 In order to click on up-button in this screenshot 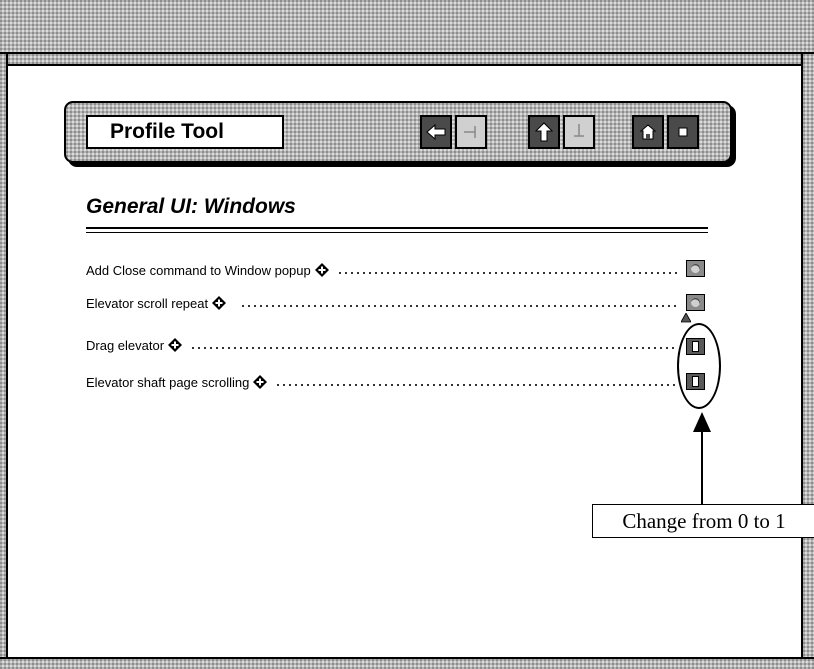, I will do `click(544, 132)`.